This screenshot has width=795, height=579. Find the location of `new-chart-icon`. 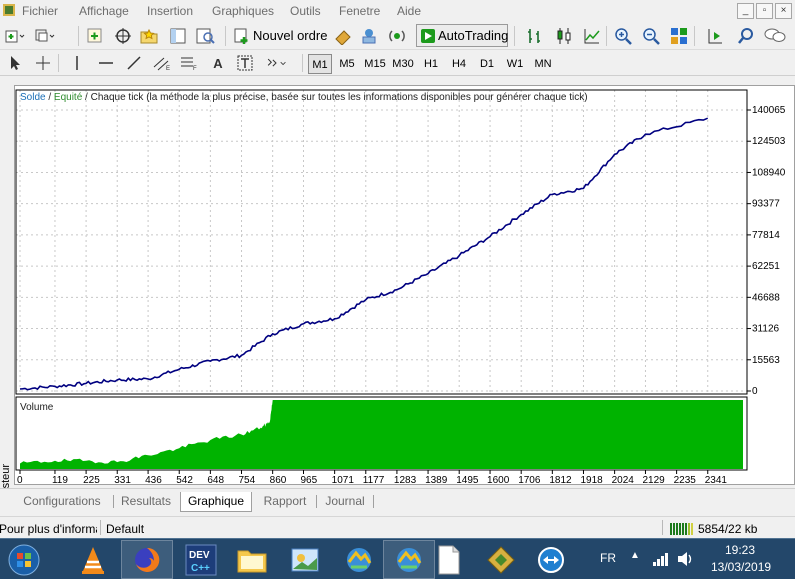

new-chart-icon is located at coordinates (15, 36).